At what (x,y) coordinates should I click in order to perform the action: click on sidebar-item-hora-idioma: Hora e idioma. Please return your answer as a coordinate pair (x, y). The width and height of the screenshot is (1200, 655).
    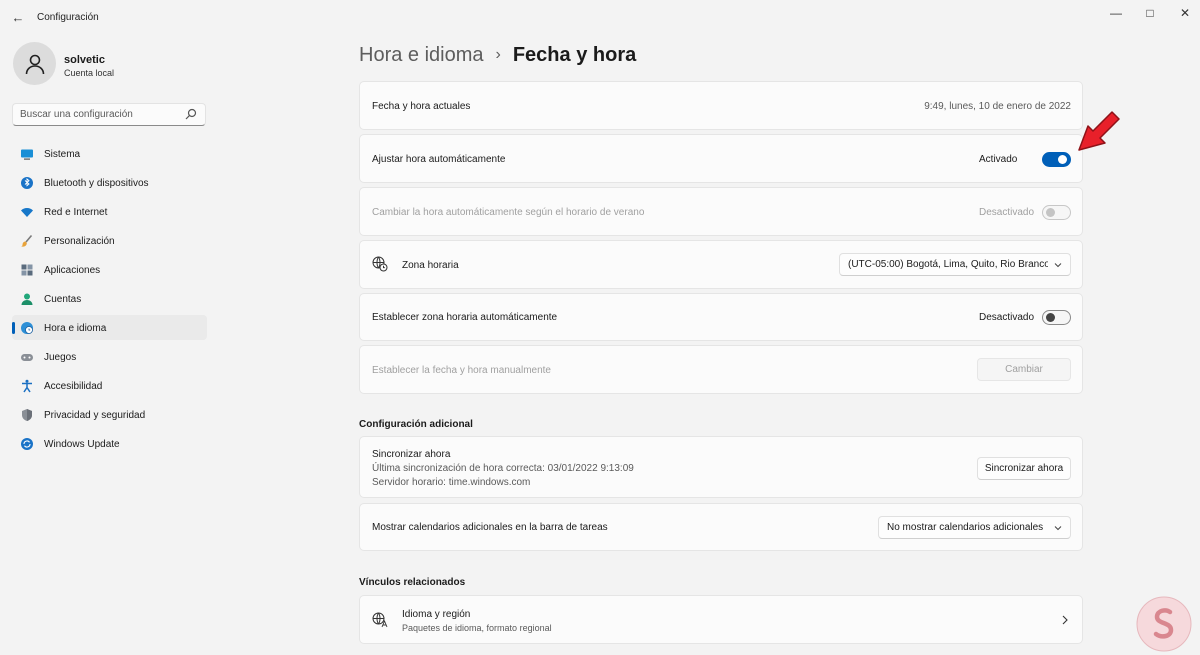
    Looking at the image, I should click on (109, 327).